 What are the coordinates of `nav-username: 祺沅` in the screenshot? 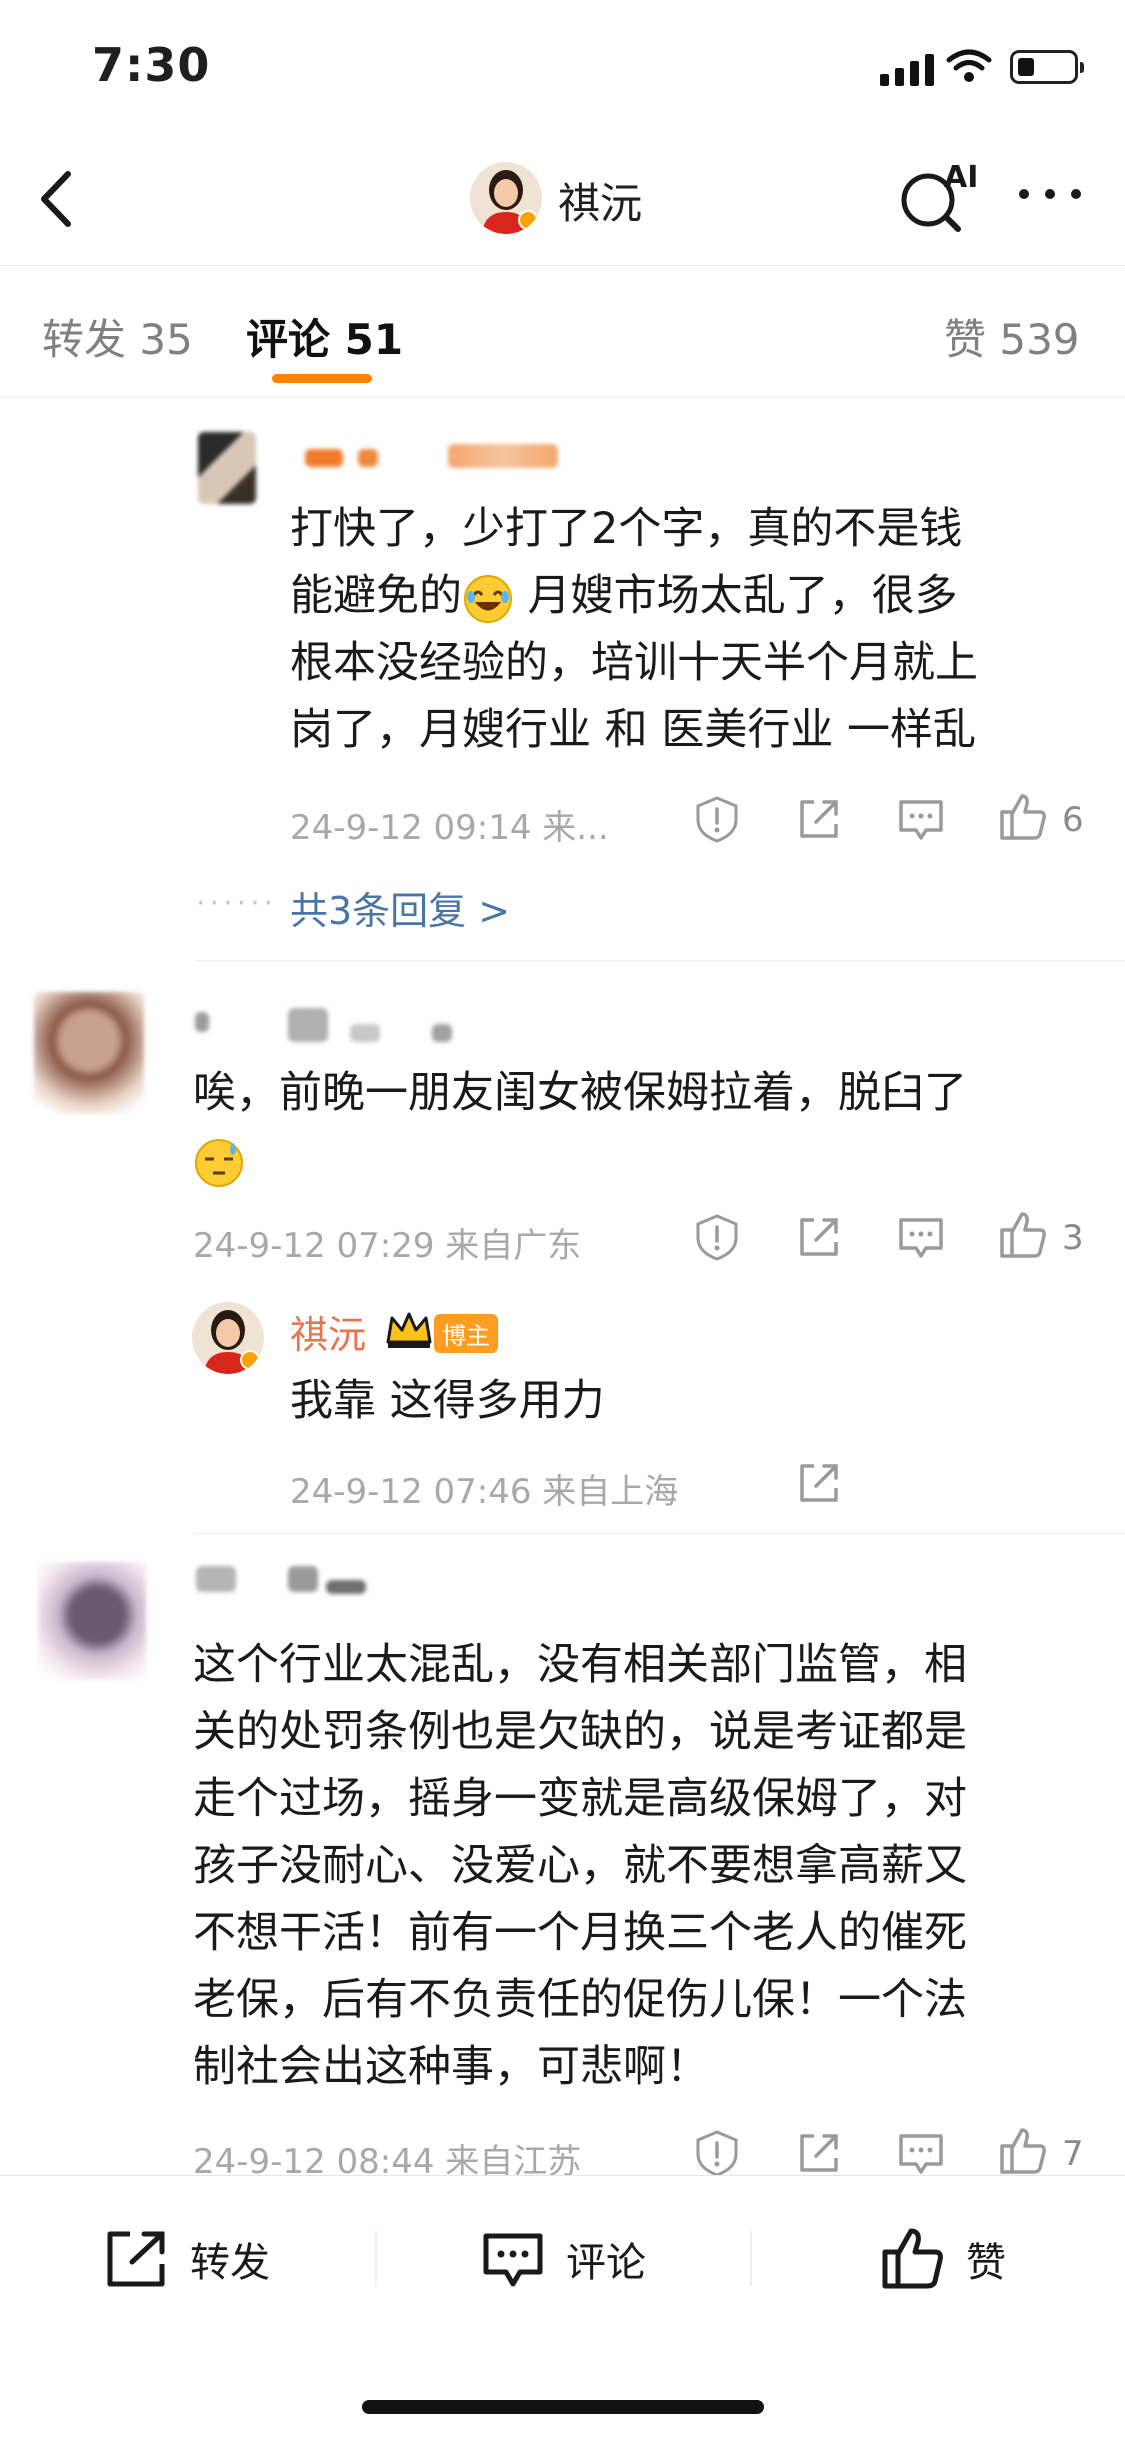 It's located at (600, 200).